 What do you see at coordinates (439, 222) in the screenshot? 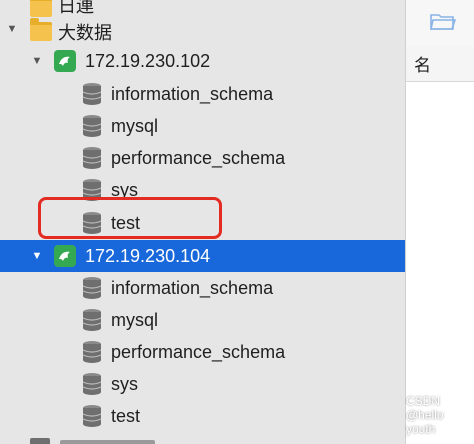
I see `object-panel: 名 CSDN @hello youth` at bounding box center [439, 222].